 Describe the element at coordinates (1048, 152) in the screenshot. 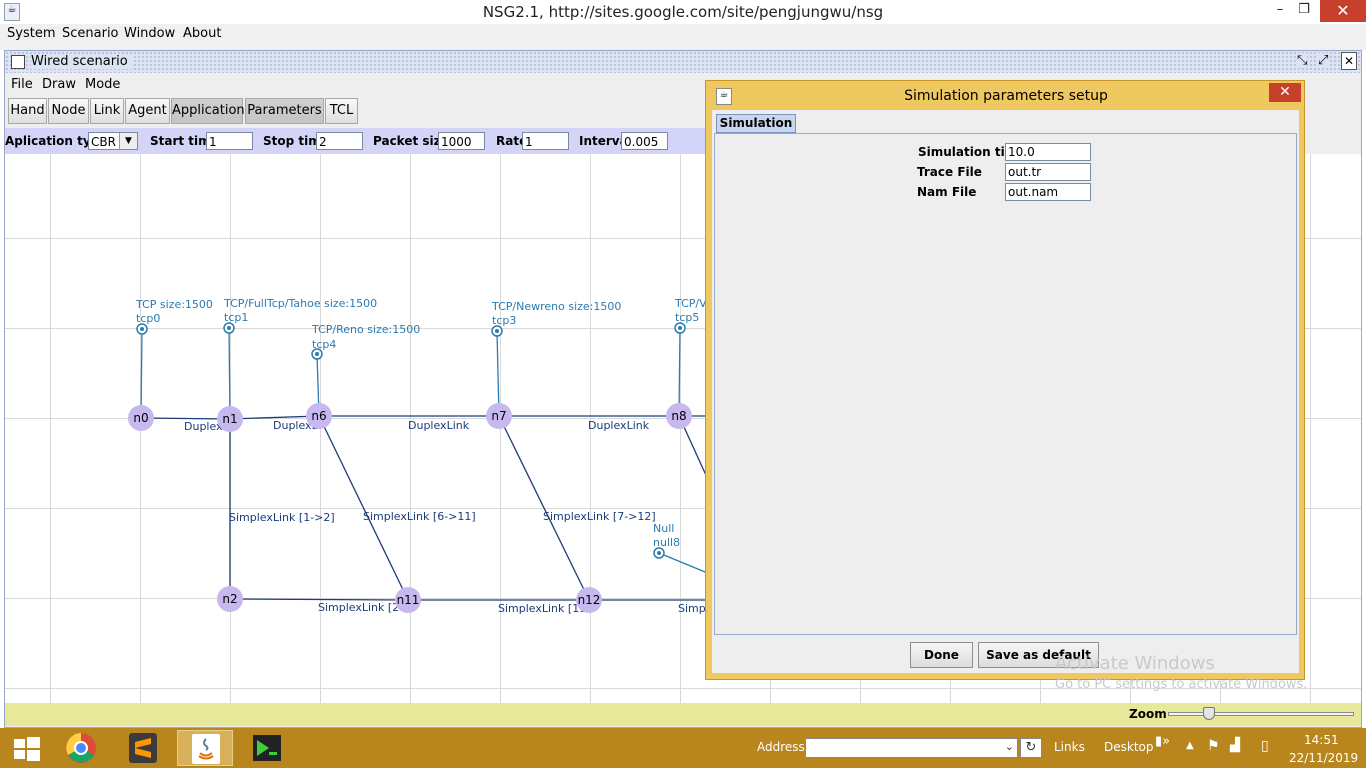

I see `simulation-time-input: 10.0` at that location.